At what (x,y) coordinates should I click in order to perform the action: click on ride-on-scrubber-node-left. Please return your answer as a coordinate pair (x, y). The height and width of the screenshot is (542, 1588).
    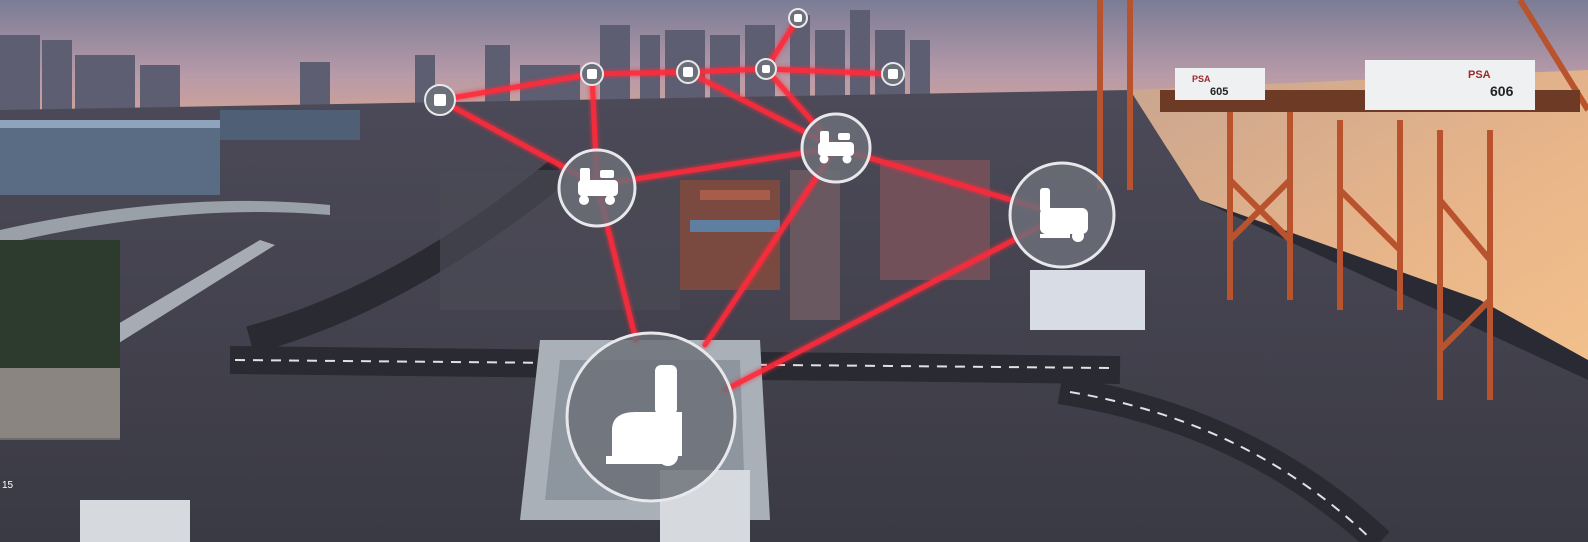
    Looking at the image, I should click on (597, 188).